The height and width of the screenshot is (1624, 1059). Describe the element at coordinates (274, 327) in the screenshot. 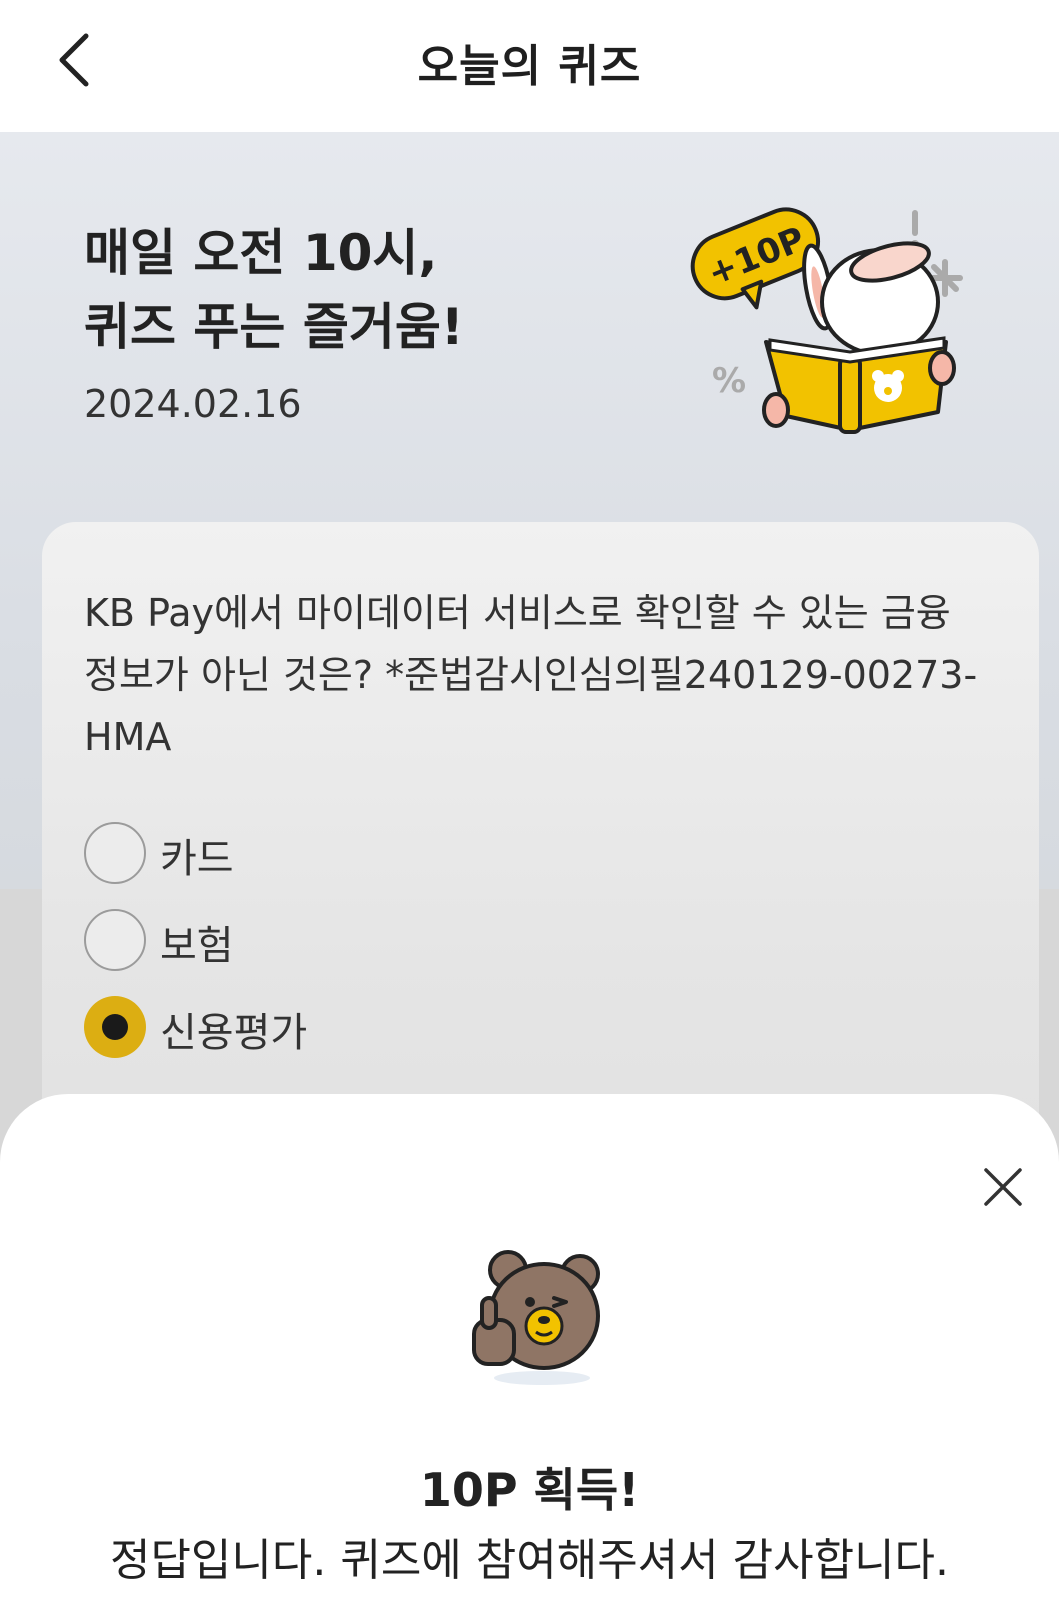

I see `hero-title-line2: 퀴즈 푸는 즐거움!` at that location.